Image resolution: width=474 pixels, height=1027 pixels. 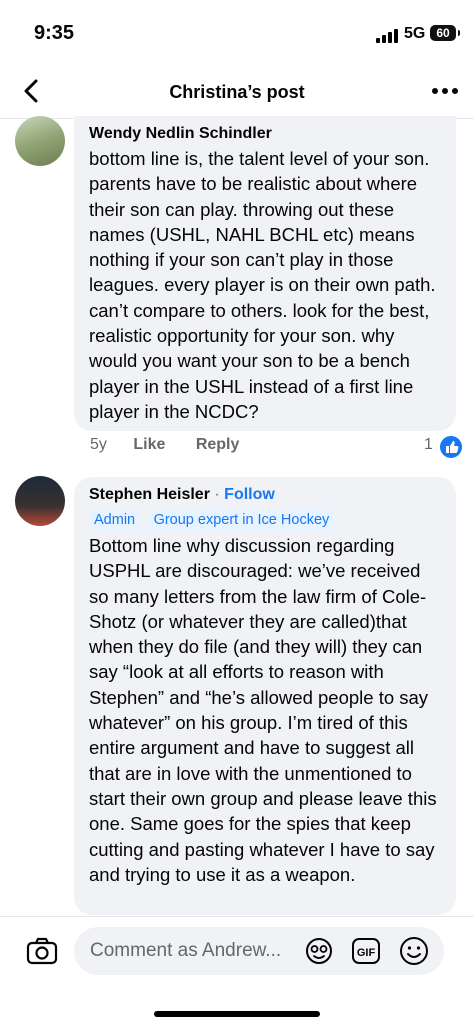 I want to click on comment-composer: Comment as Andrew... GIF, so click(x=237, y=971).